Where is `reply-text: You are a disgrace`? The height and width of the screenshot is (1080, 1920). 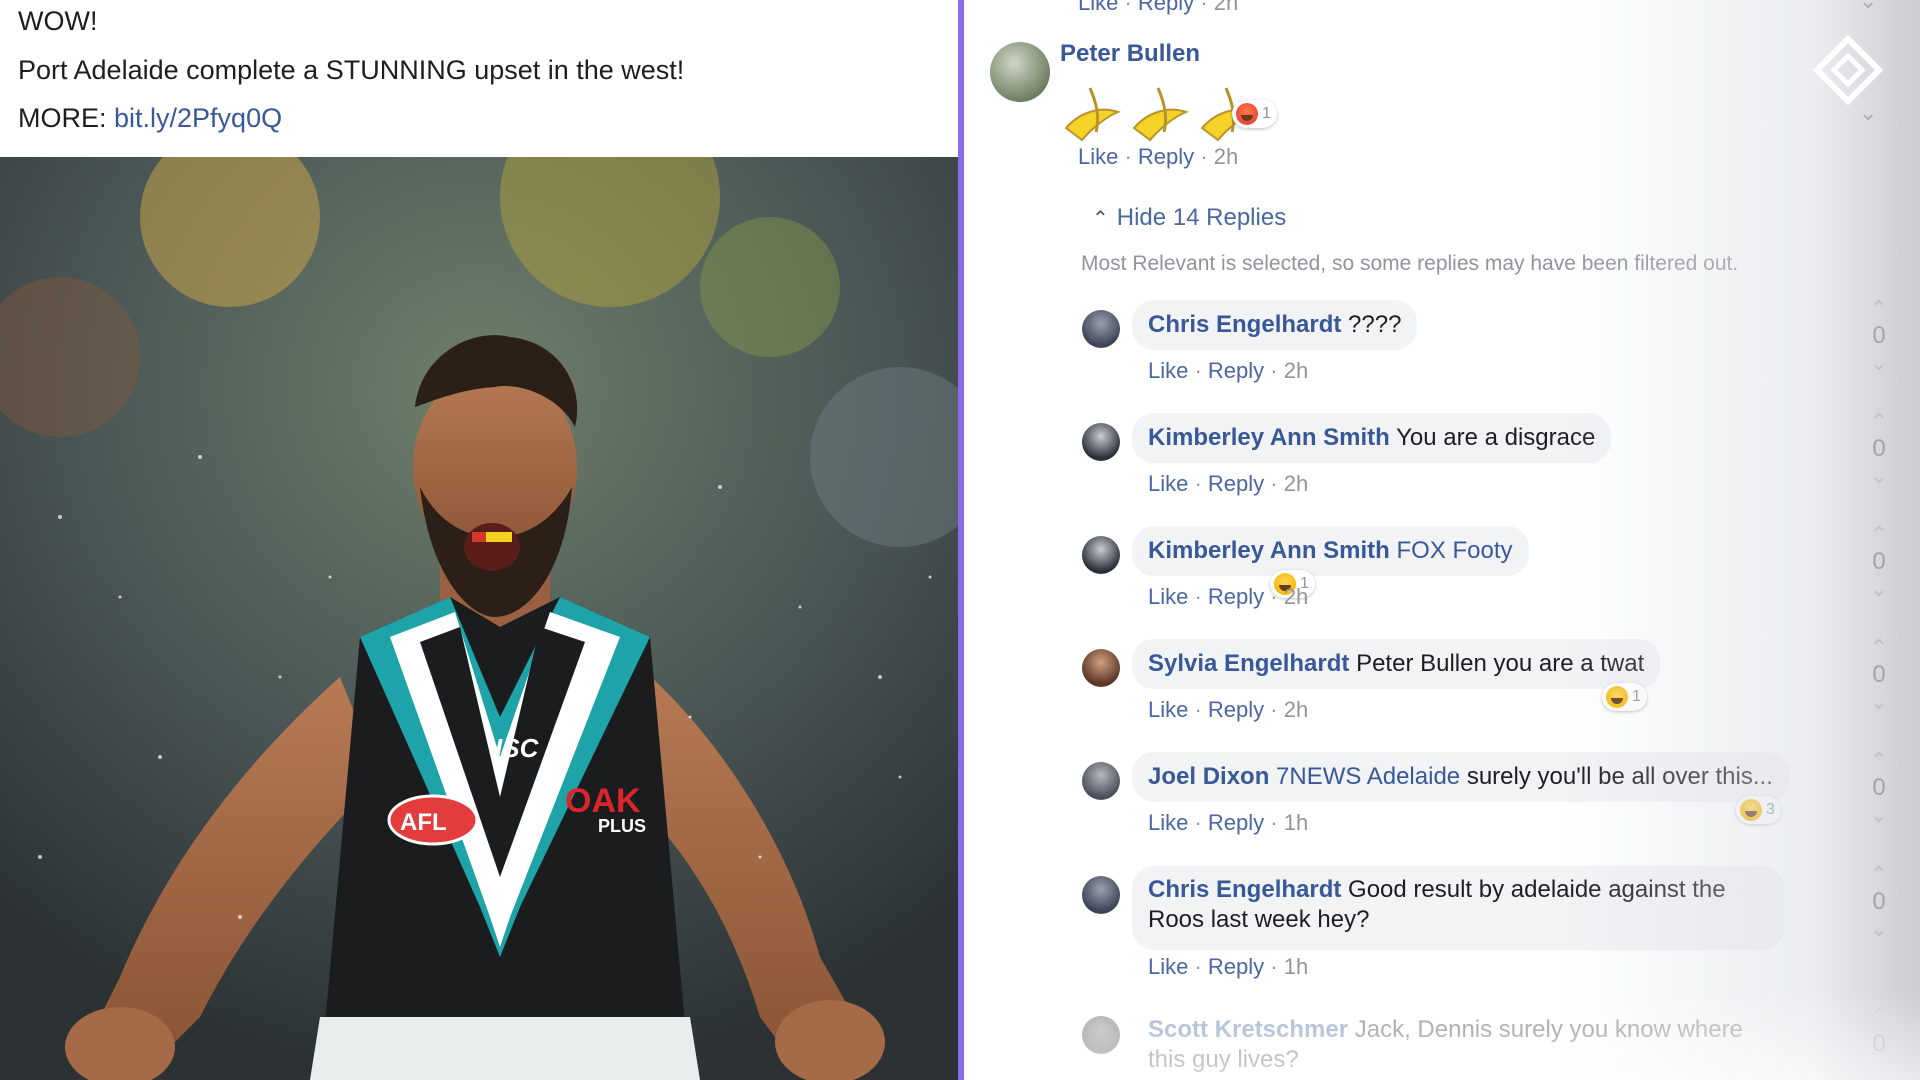 reply-text: You are a disgrace is located at coordinates (1496, 437).